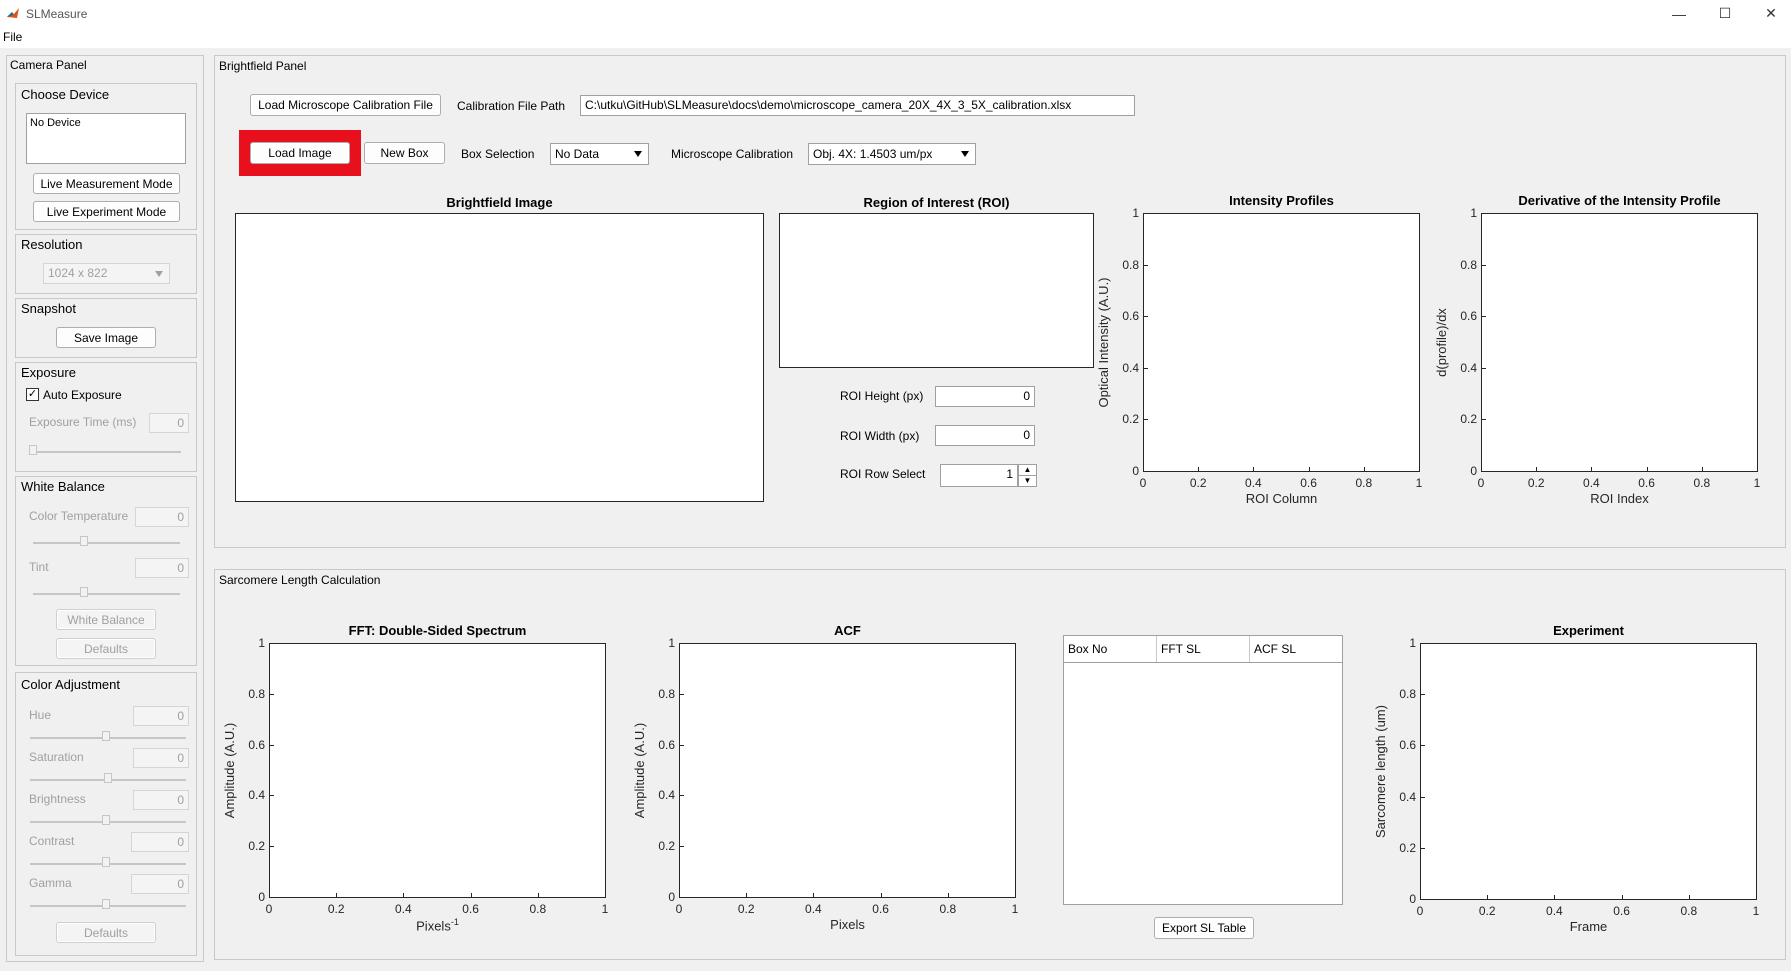  Describe the element at coordinates (106, 619) in the screenshot. I see `white-balance-button: White Balance` at that location.